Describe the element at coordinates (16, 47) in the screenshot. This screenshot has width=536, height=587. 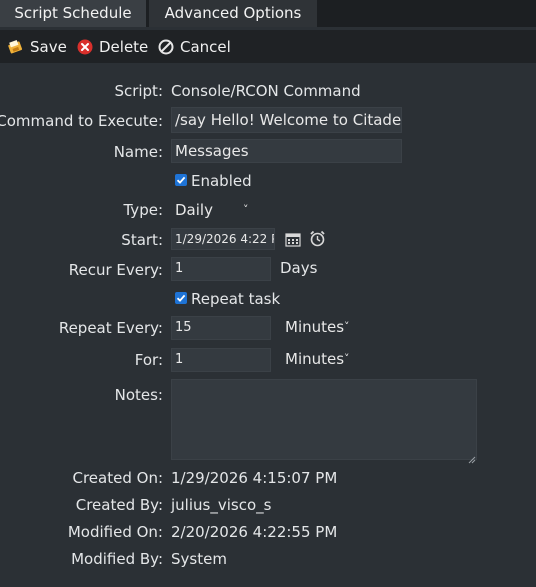
I see `save-icon` at that location.